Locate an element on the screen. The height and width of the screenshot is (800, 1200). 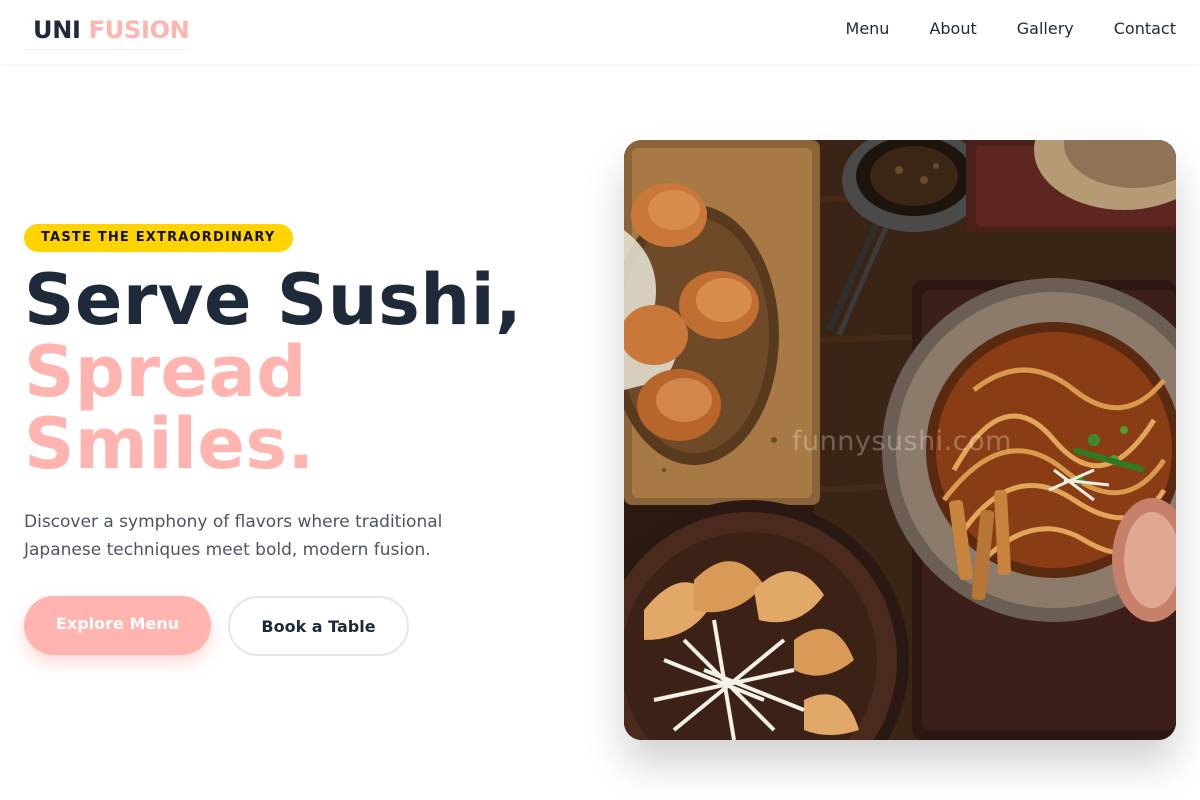
explore-menu-button: Explore Menu is located at coordinates (117, 625).